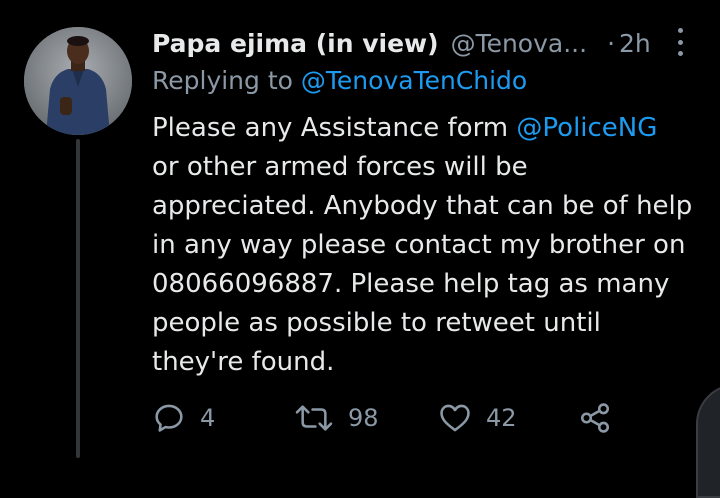 The width and height of the screenshot is (720, 498). Describe the element at coordinates (314, 418) in the screenshot. I see `retweet-icon` at that location.